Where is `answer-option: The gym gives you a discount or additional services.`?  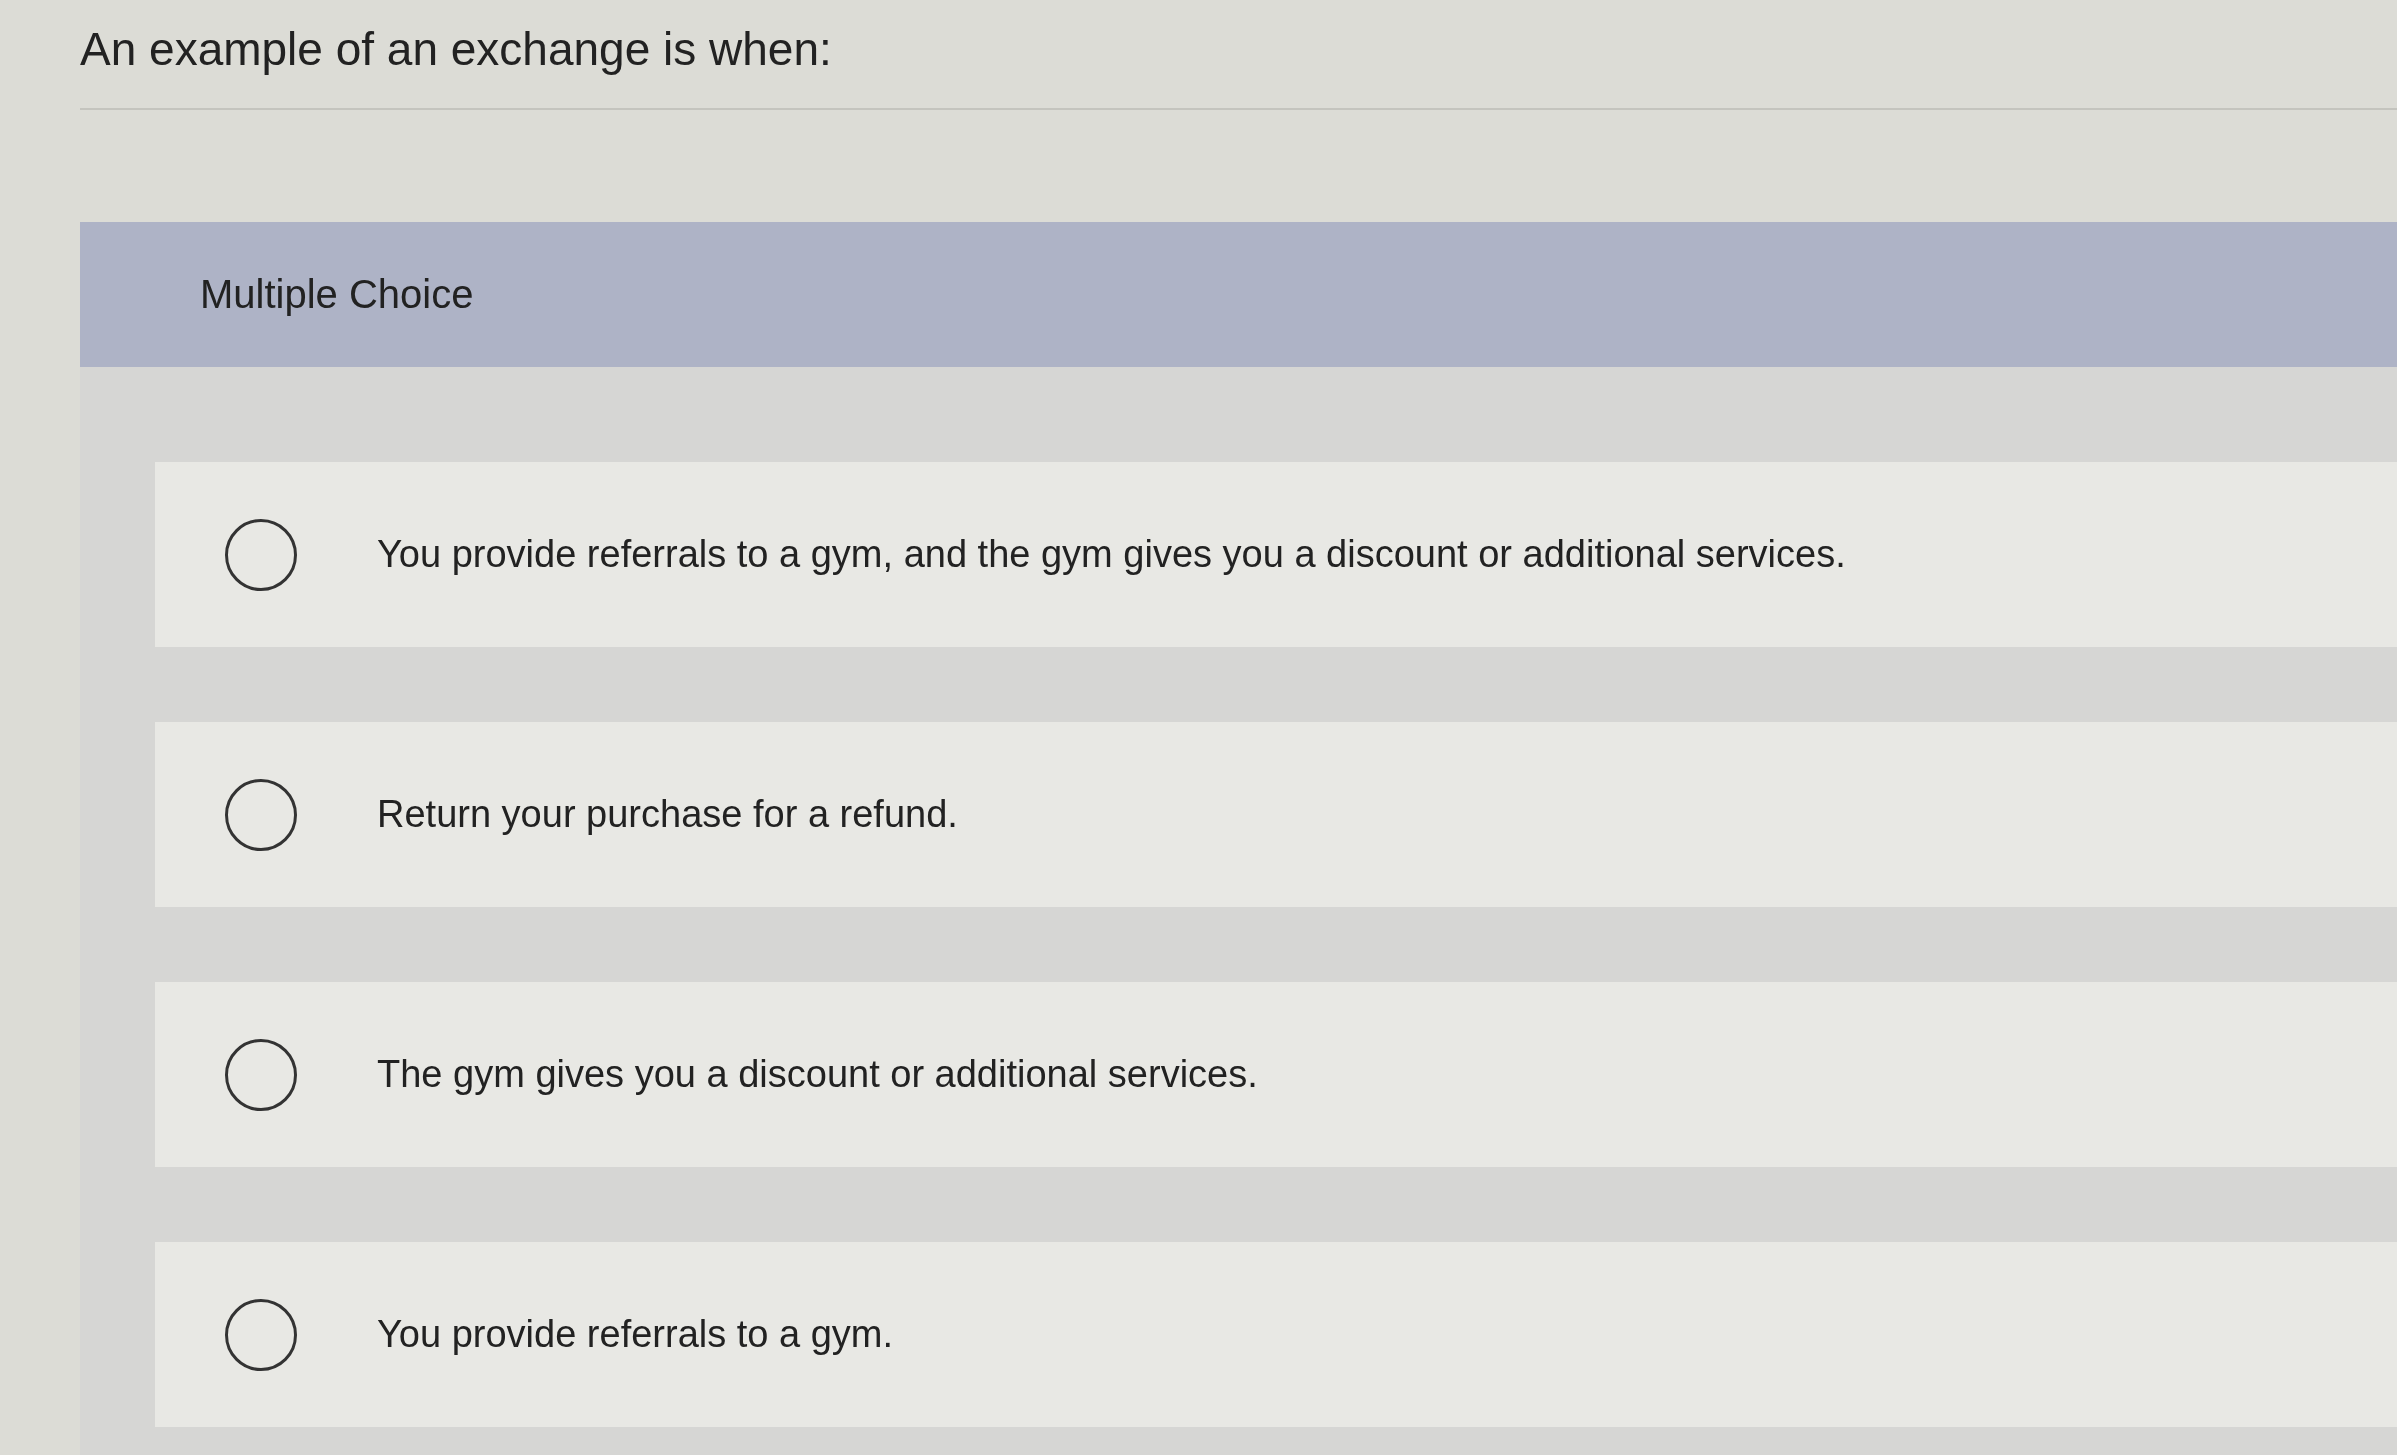
answer-option: The gym gives you a discount or additional services. is located at coordinates (1276, 1074).